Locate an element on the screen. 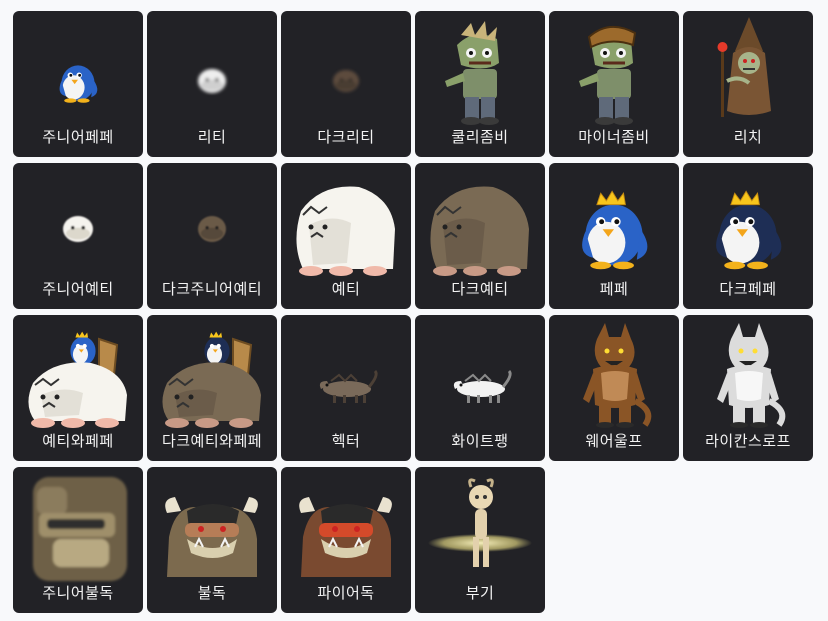  monster-card: 주니어예티 is located at coordinates (78, 236).